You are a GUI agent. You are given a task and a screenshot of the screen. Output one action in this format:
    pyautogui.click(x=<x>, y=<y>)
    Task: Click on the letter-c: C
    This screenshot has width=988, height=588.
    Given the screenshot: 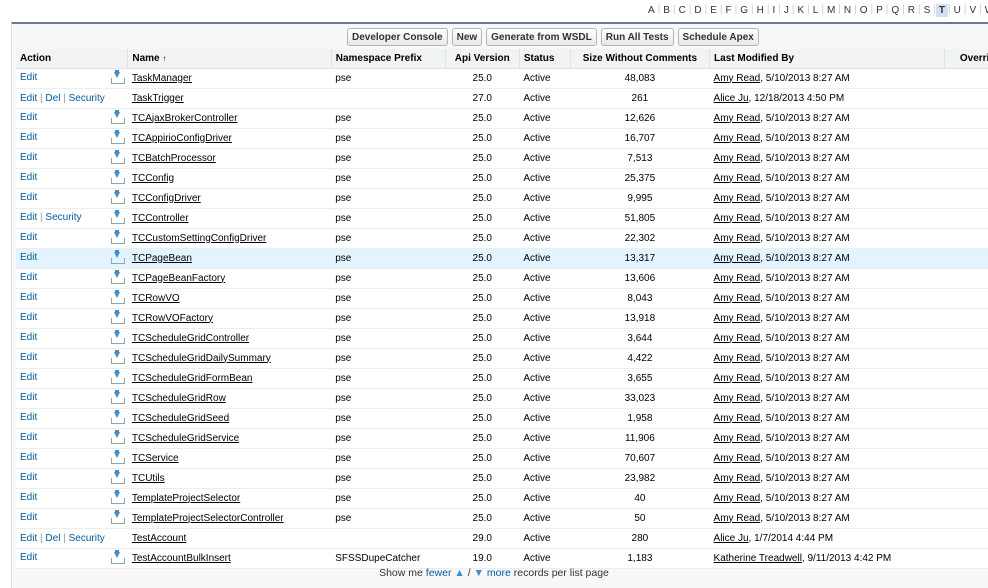 What is the action you would take?
    pyautogui.click(x=682, y=10)
    